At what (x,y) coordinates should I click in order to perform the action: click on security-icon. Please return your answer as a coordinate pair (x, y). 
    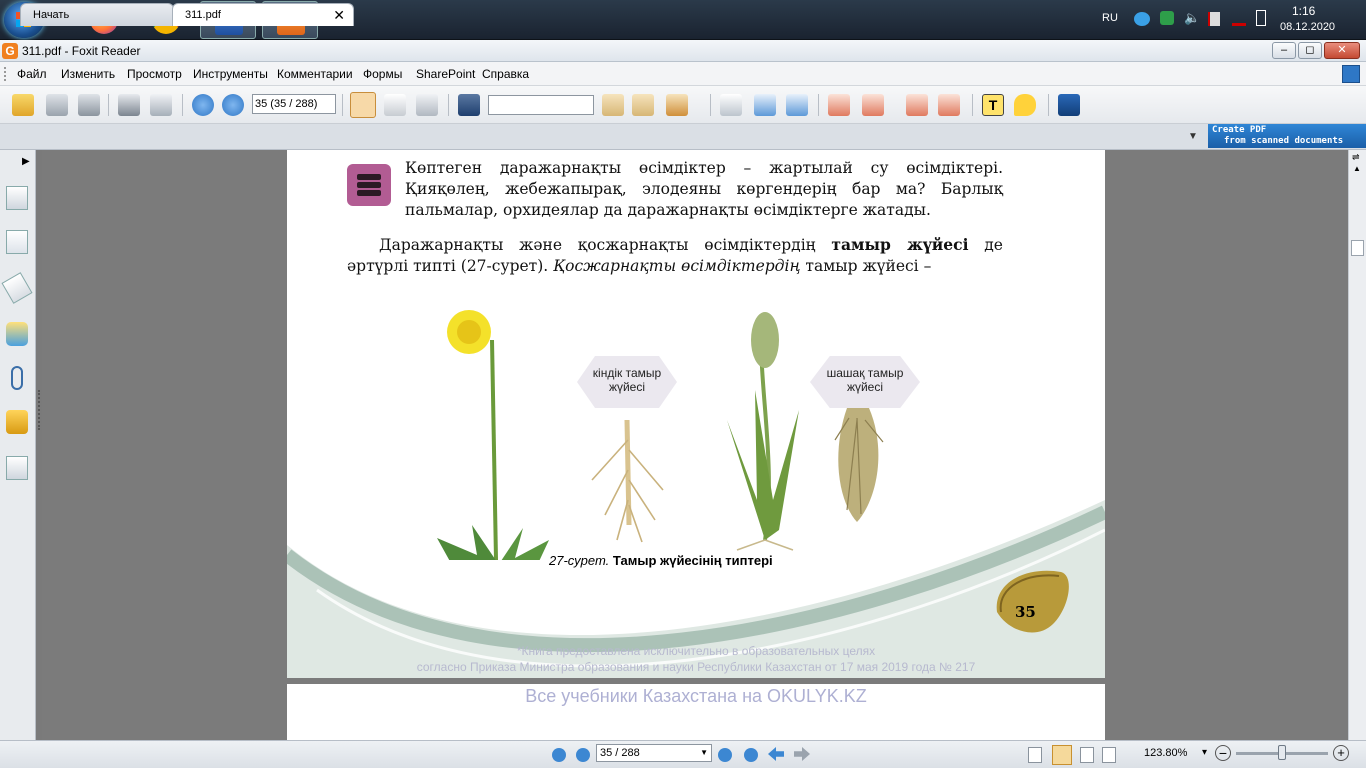
    Looking at the image, I should click on (1167, 18).